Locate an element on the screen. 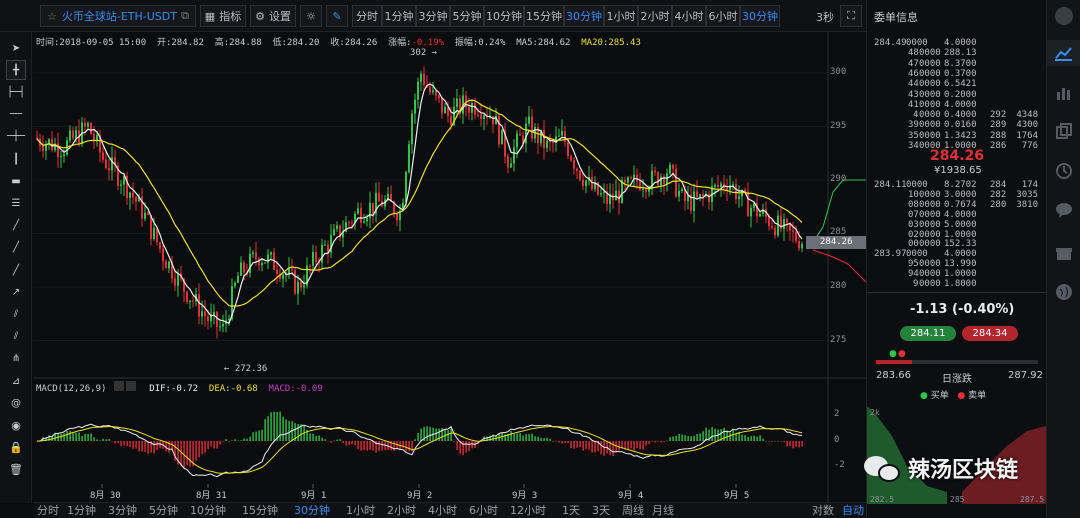 The width and height of the screenshot is (1080, 518). bar-chart-icon is located at coordinates (1064, 93).